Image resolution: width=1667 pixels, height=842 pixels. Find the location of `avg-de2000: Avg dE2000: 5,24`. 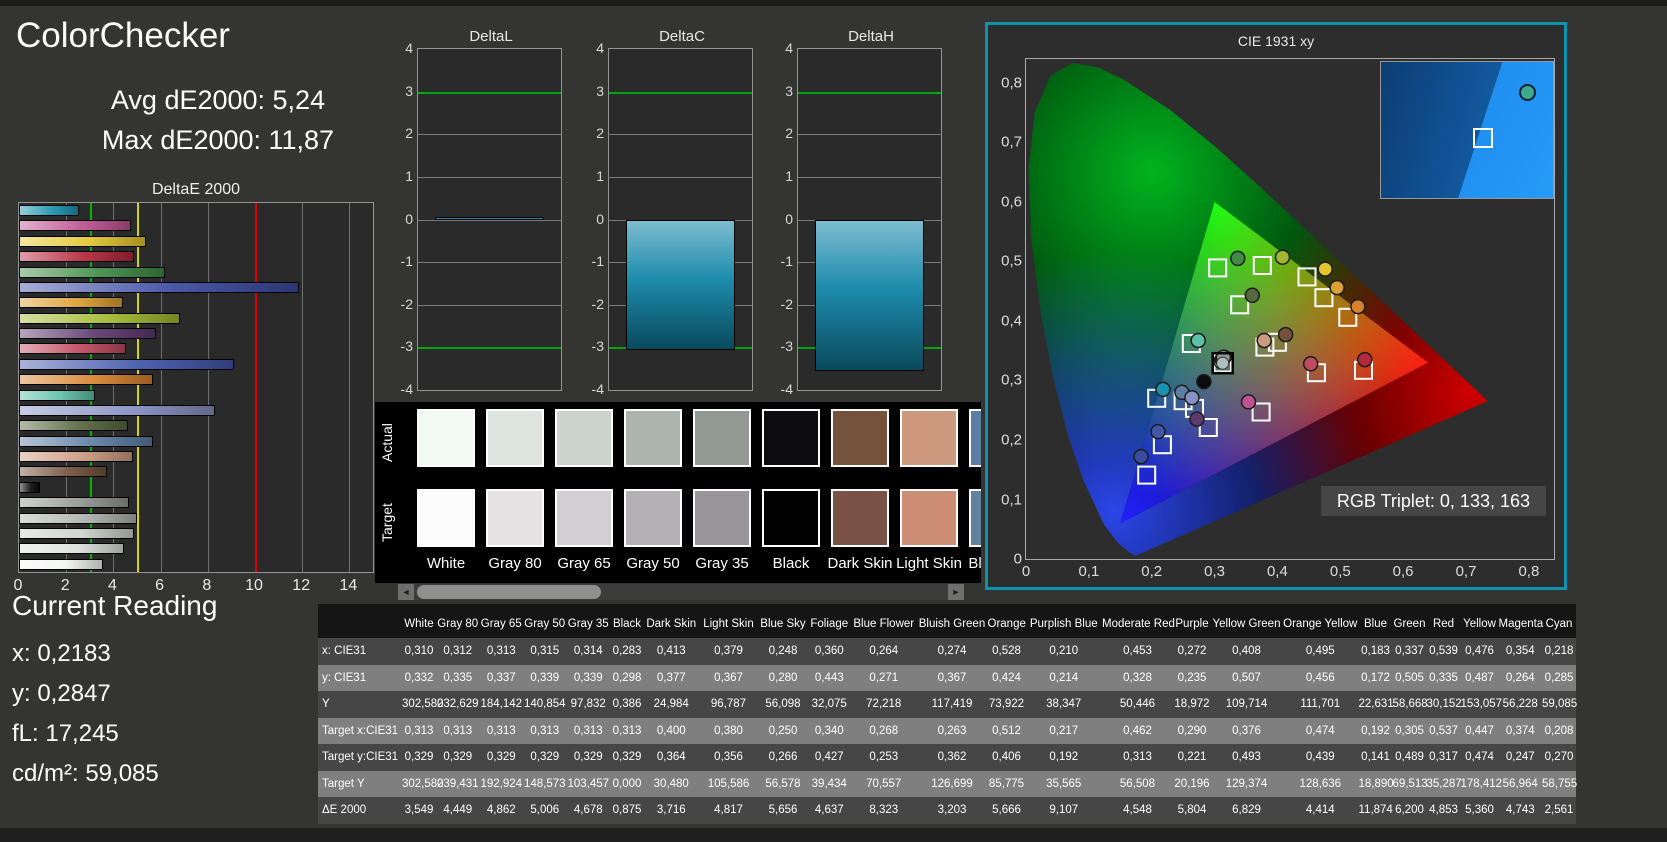

avg-de2000: Avg dE2000: 5,24 is located at coordinates (218, 100).